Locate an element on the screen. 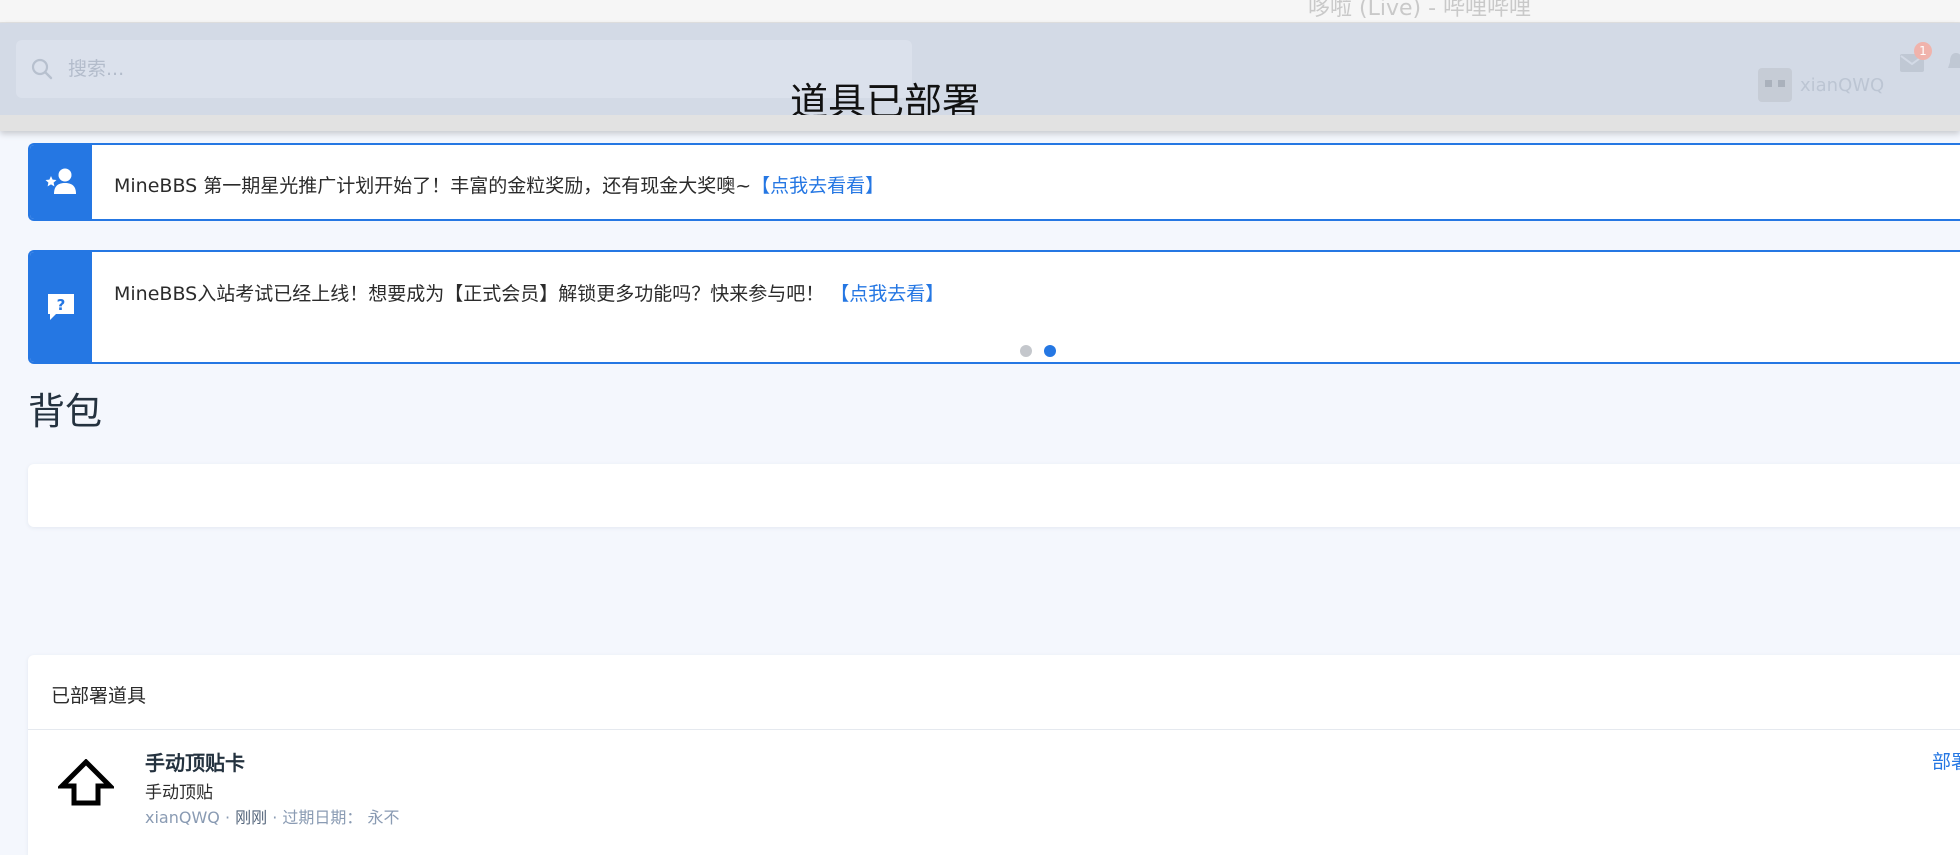 This screenshot has width=1960, height=855. item-expiry-label: 过期日期： is located at coordinates (322, 817).